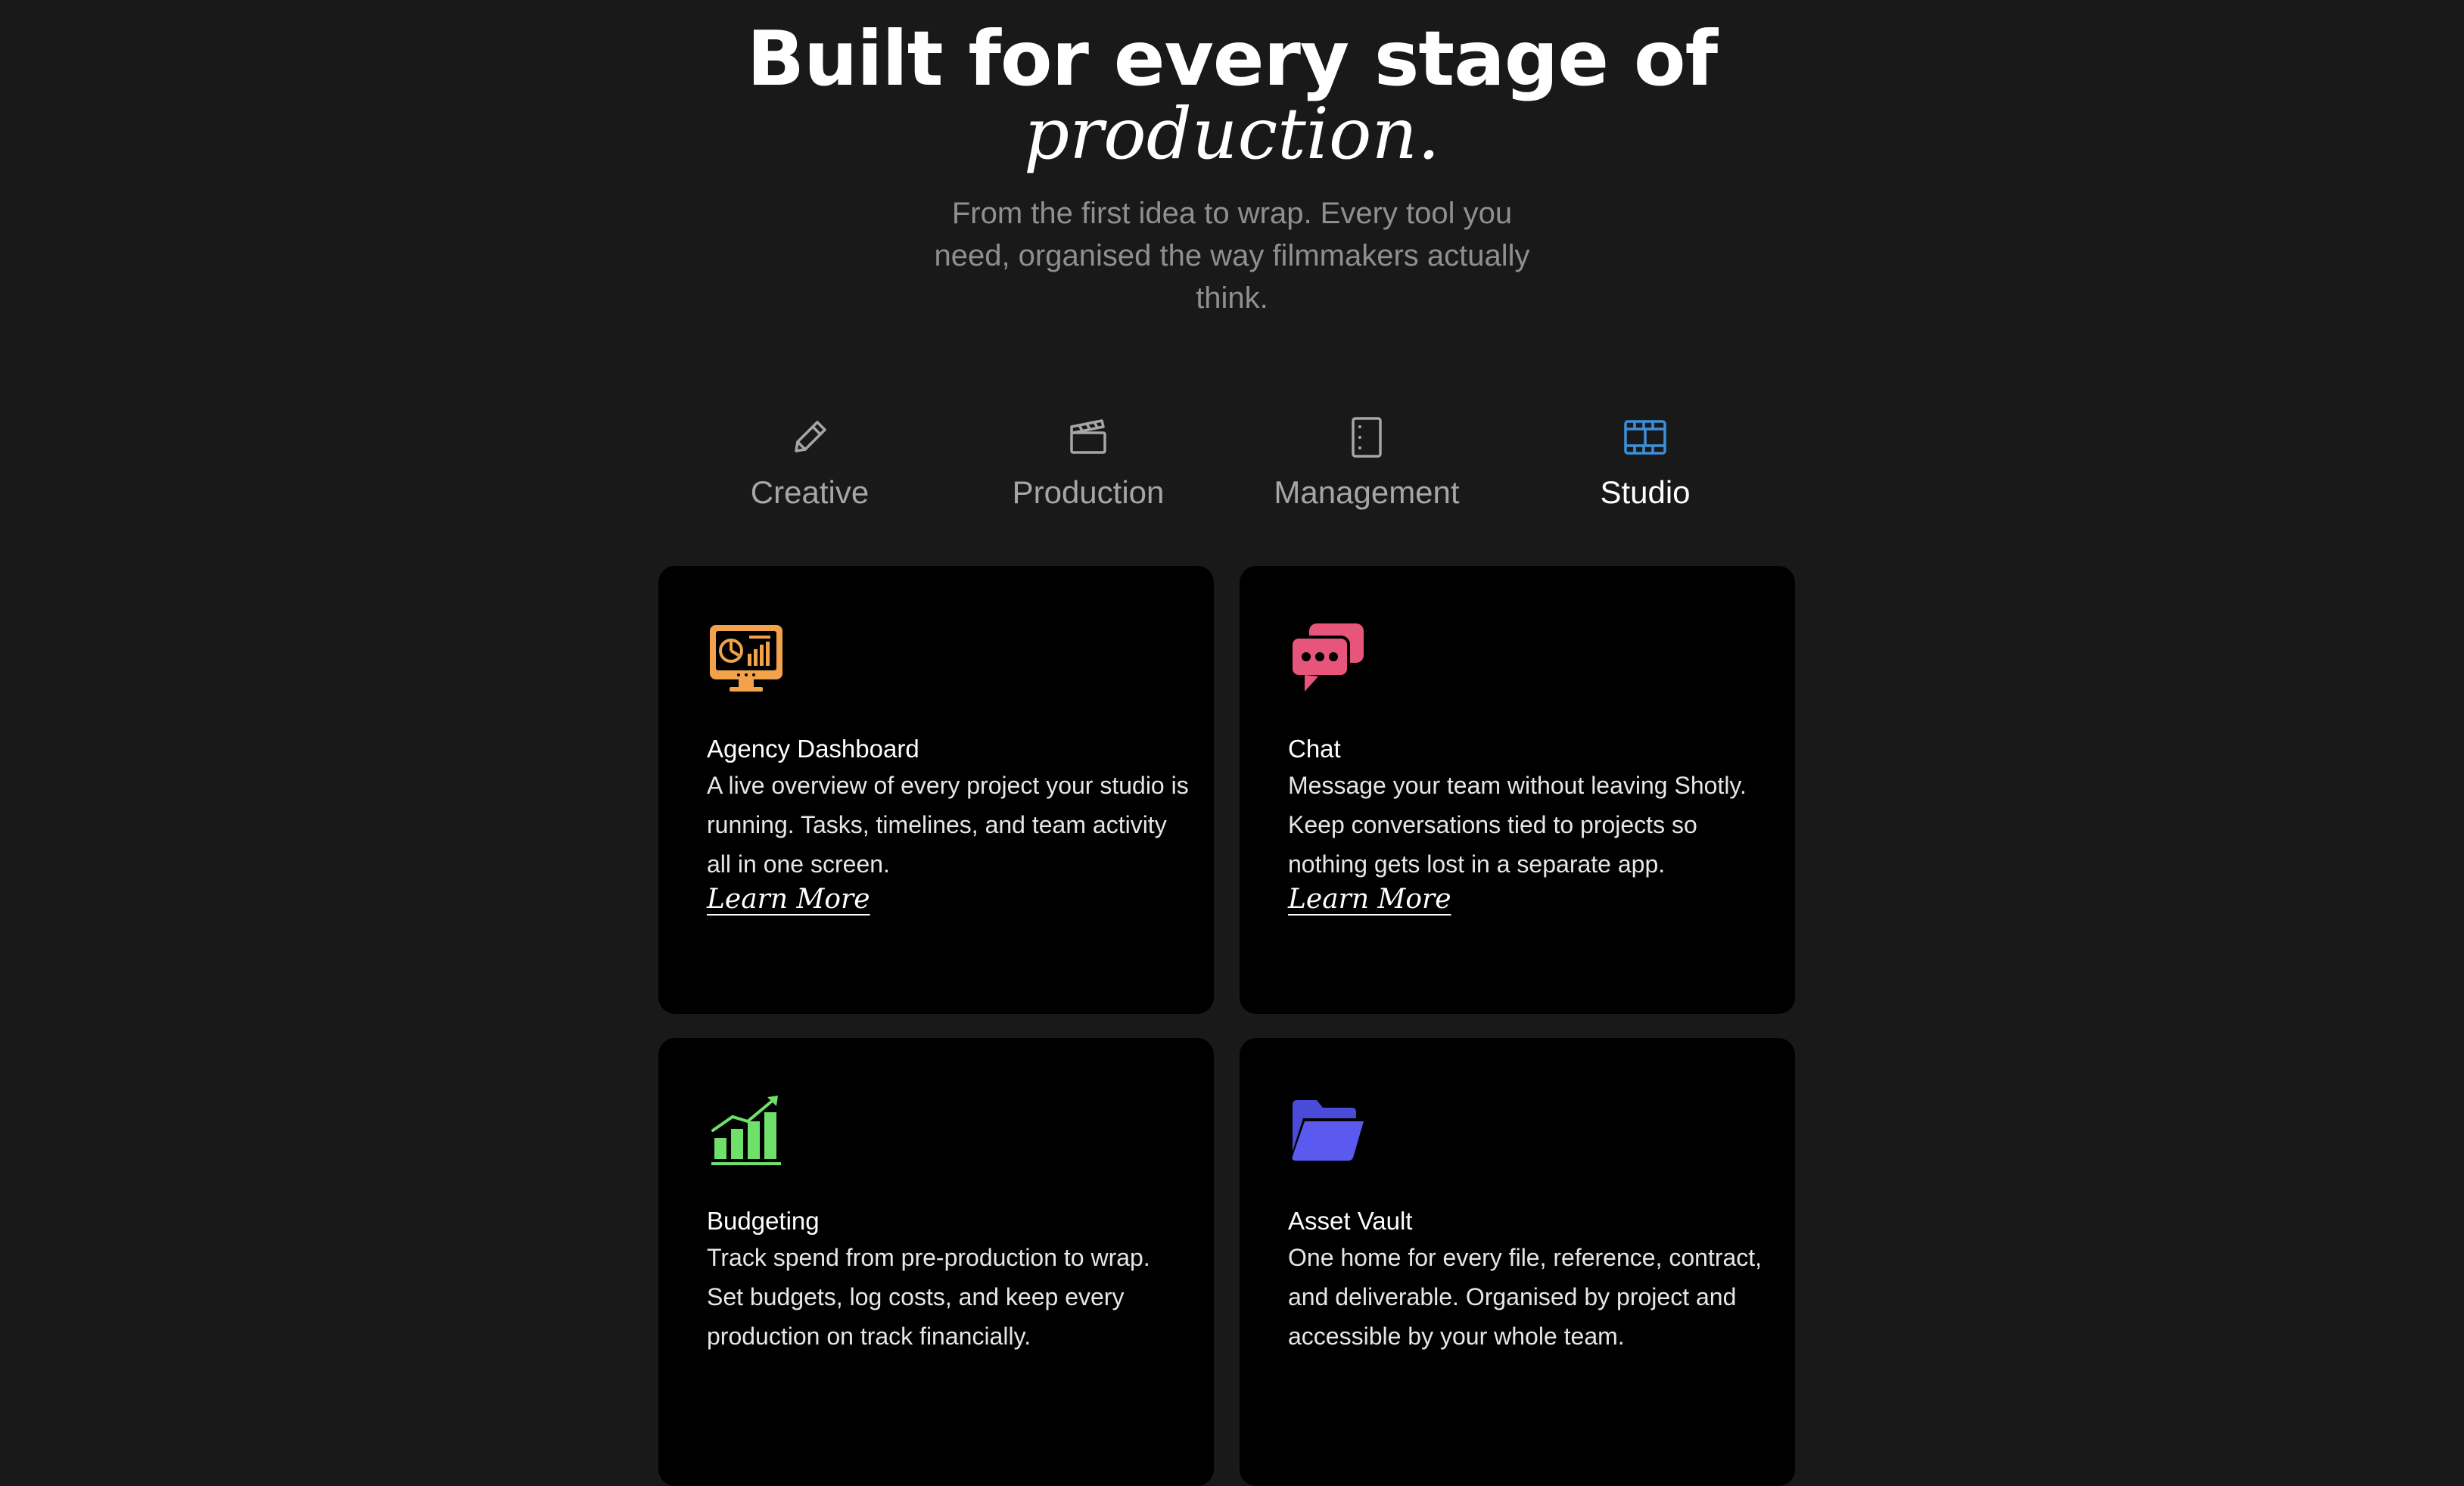 The height and width of the screenshot is (1486, 2464). I want to click on card-title: Chat, so click(1314, 749).